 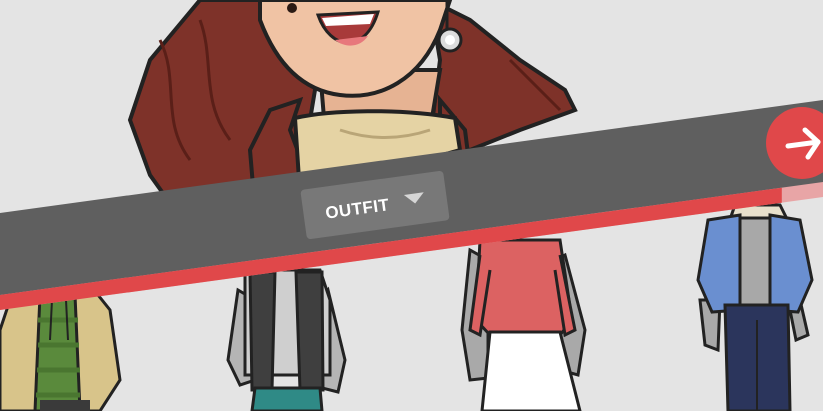 What do you see at coordinates (286, 339) in the screenshot?
I see `outfit-option-vest-teal-pants` at bounding box center [286, 339].